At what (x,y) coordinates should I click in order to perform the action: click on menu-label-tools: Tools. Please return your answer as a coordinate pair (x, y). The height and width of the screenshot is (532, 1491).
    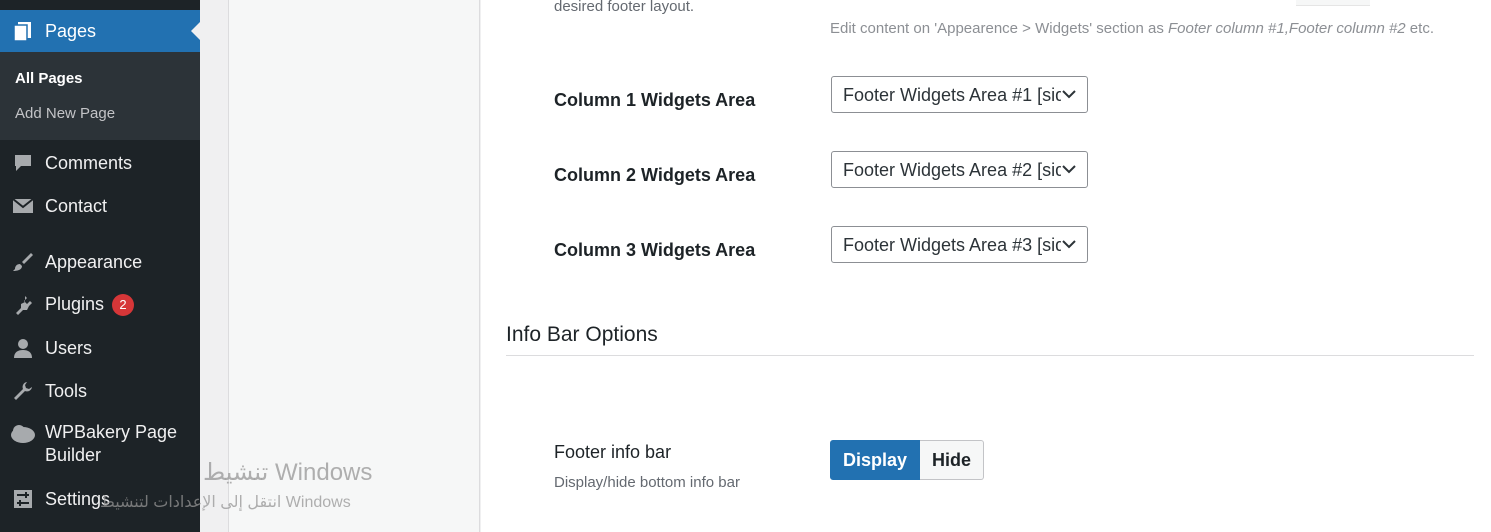
    Looking at the image, I should click on (66, 390).